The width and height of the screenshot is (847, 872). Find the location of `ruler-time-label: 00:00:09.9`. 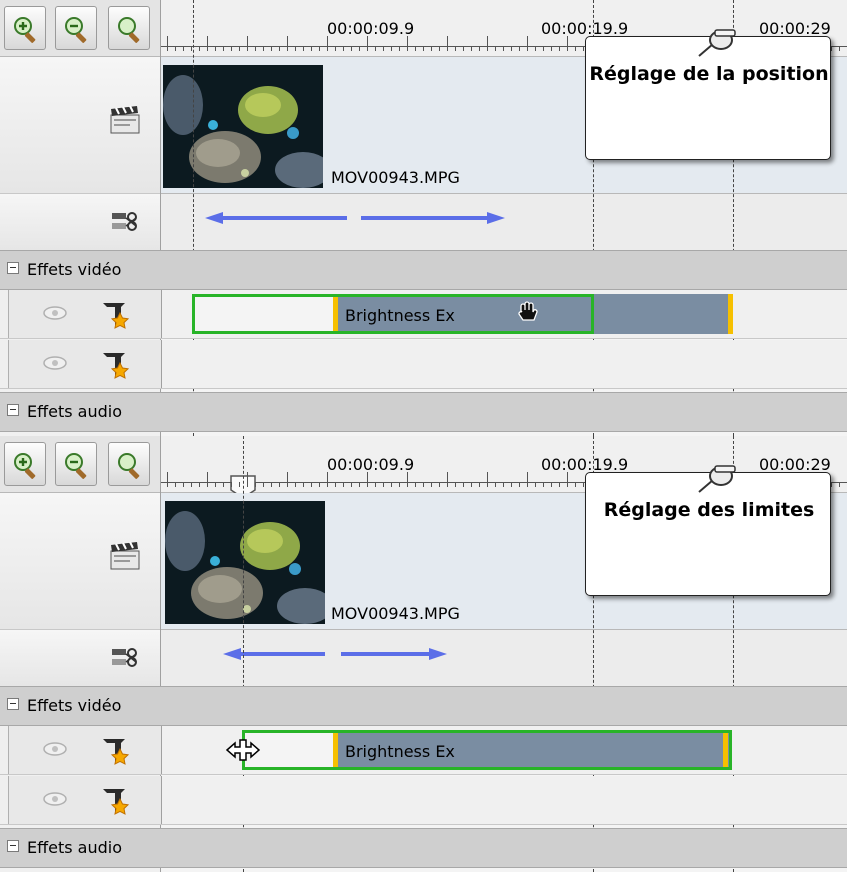

ruler-time-label: 00:00:09.9 is located at coordinates (371, 28).